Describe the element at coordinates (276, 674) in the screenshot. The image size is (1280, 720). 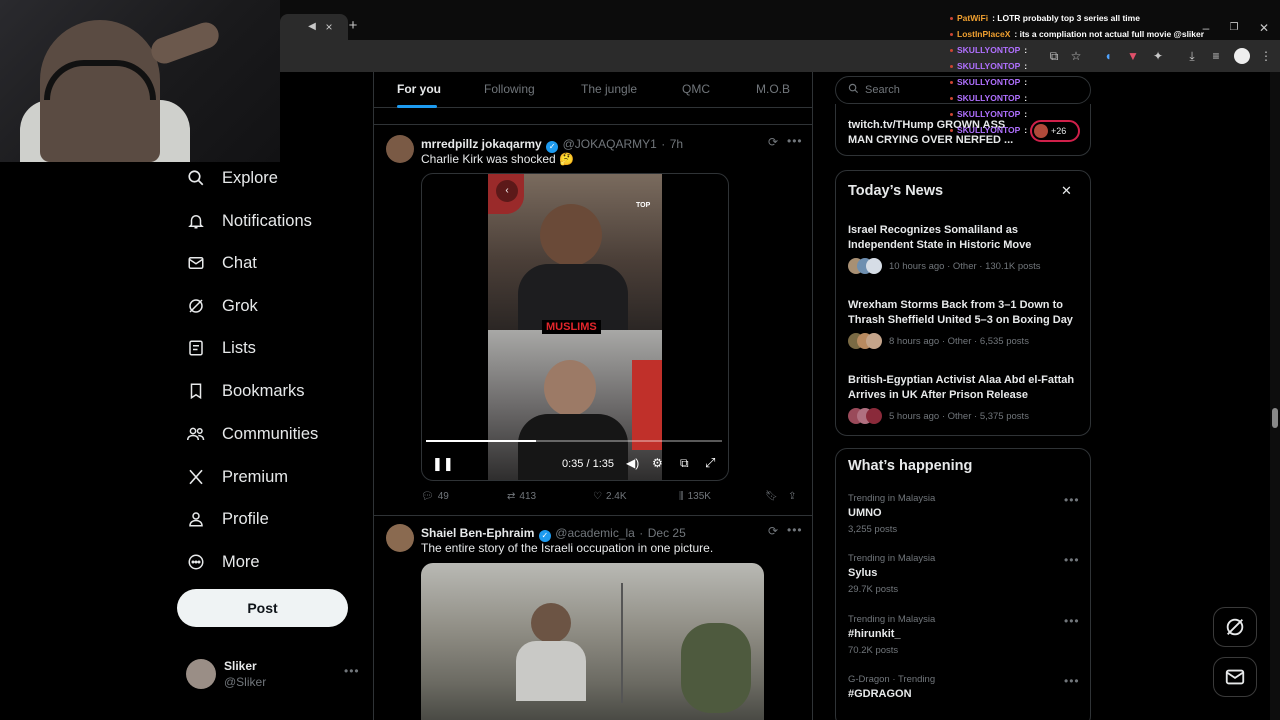
I see `account-switcher: Sliker @Sliker •••` at that location.